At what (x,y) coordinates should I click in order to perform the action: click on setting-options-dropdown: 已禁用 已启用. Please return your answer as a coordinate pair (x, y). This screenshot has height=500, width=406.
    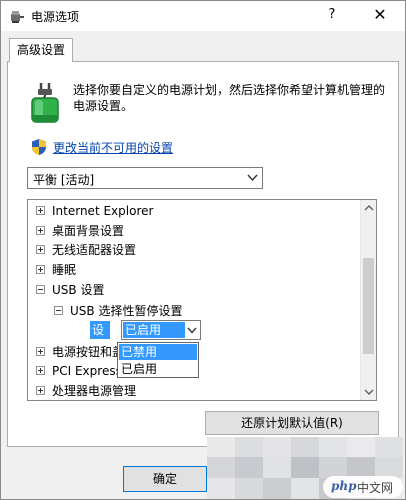
    Looking at the image, I should click on (158, 360).